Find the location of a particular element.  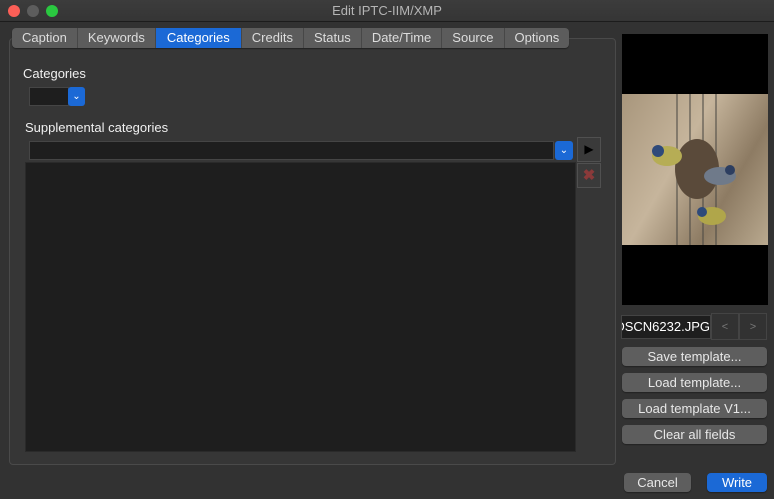

chevron-left-icon: < is located at coordinates (725, 327).